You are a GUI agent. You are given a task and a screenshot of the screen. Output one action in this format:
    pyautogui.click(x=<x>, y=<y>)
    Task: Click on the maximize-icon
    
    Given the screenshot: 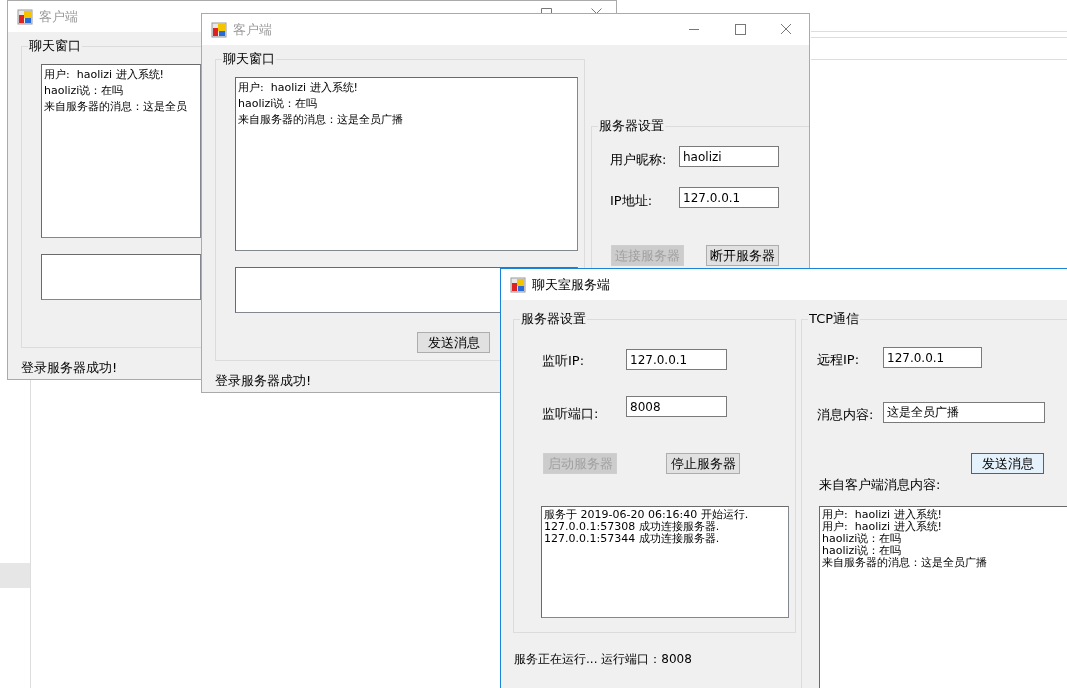 What is the action you would take?
    pyautogui.click(x=546, y=10)
    